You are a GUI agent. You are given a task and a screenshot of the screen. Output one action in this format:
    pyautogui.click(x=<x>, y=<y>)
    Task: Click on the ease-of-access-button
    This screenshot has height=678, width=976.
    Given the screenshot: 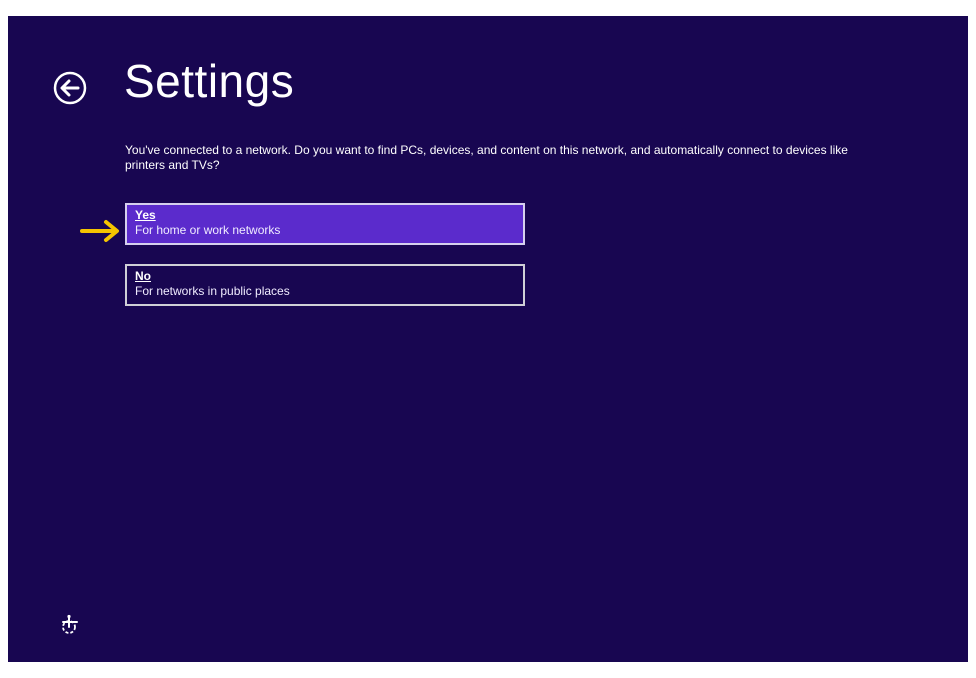 What is the action you would take?
    pyautogui.click(x=69, y=625)
    